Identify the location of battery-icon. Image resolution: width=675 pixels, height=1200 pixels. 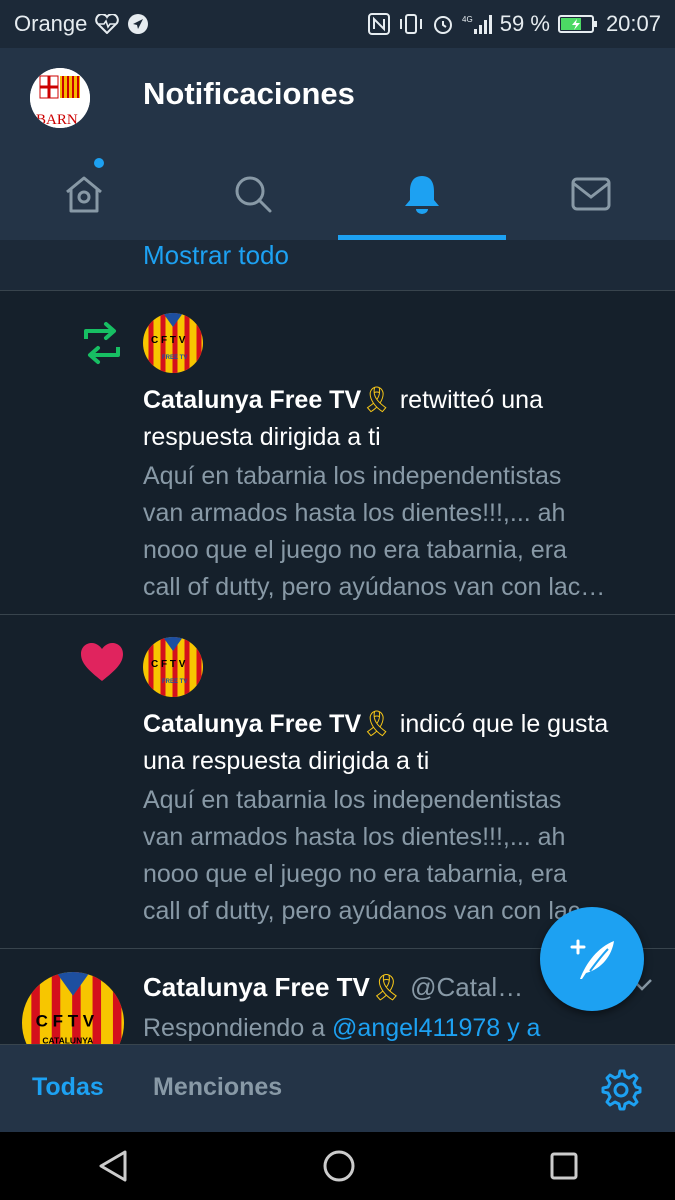
(577, 24).